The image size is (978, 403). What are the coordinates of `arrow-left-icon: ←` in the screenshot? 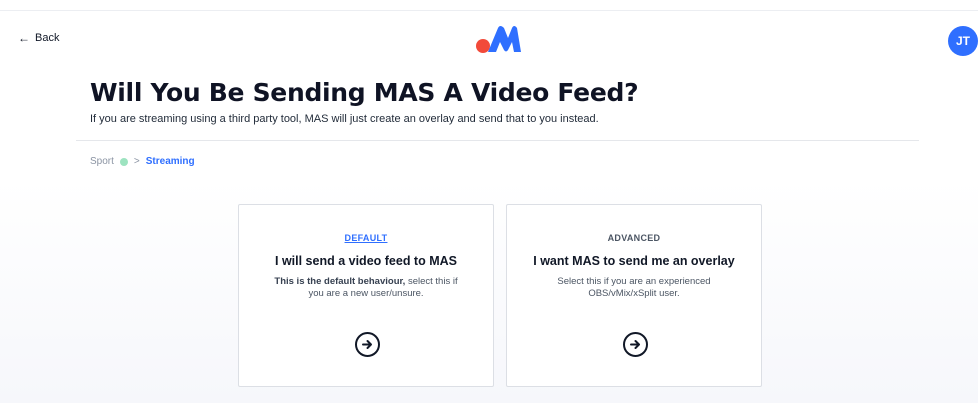 It's located at (24, 38).